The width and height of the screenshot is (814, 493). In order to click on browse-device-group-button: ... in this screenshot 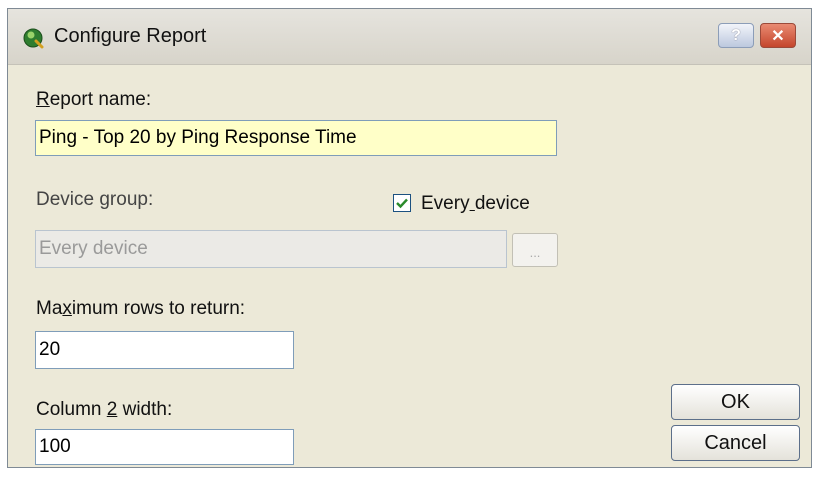, I will do `click(535, 250)`.